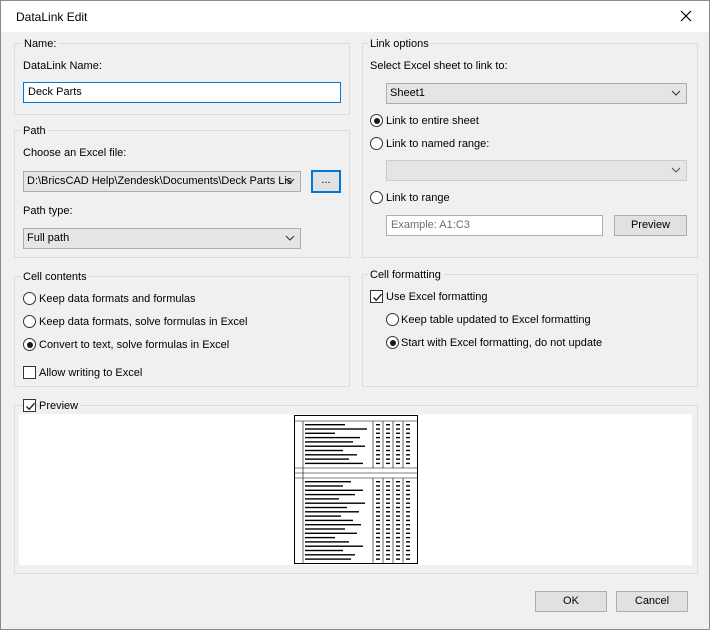  I want to click on range-input: Example: A1:C3, so click(494, 225).